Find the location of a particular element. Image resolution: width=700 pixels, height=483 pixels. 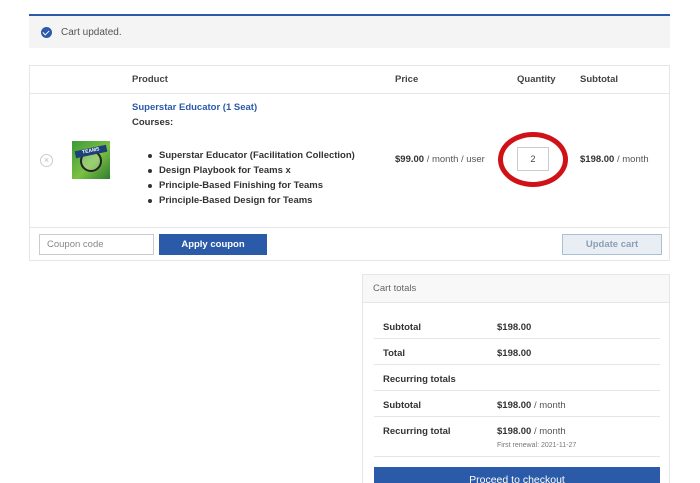

notice-message: Cart updated. is located at coordinates (91, 32).